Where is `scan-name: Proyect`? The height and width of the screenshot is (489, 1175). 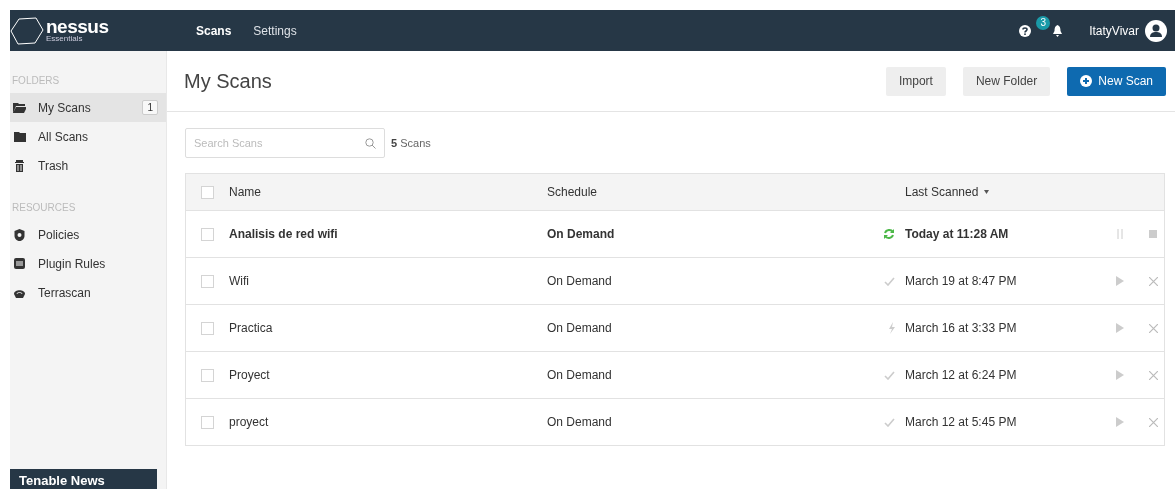 scan-name: Proyect is located at coordinates (388, 375).